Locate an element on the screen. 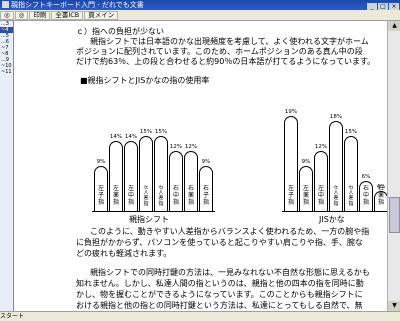 Image resolution: width=400 pixels, height=321 pixels. paragraph-line: かし、物を握むことができるようになっています。このことからも親指シフトに is located at coordinates (219, 294).